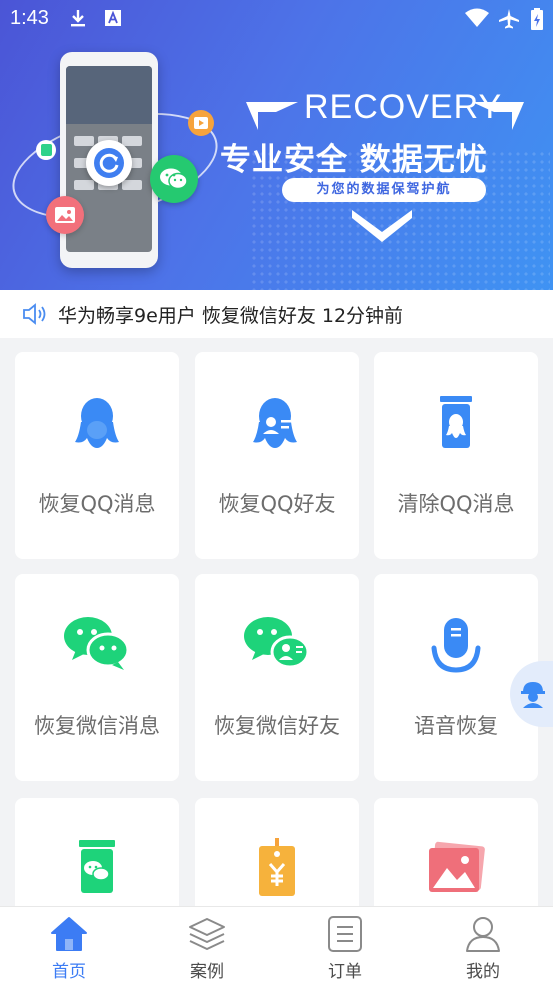 This screenshot has height=984, width=553. I want to click on chevron-right-decoration, so click(498, 116).